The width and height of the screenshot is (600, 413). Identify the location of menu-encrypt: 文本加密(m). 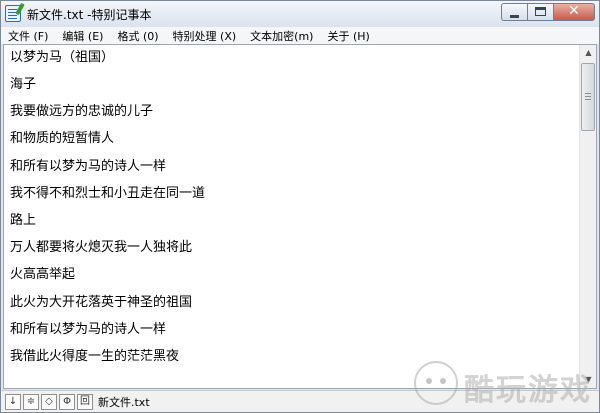
(281, 36).